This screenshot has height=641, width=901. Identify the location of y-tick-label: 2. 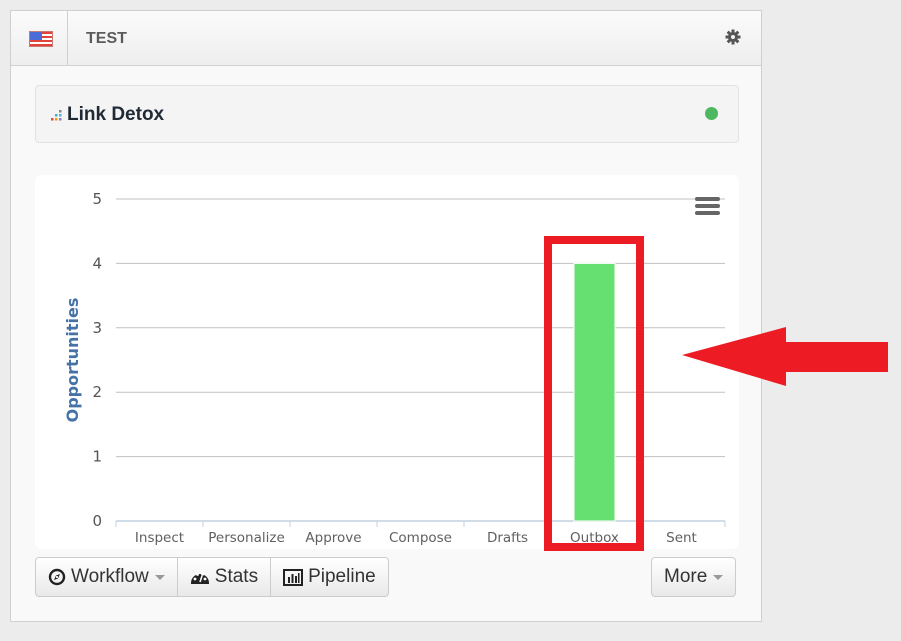
(97, 392).